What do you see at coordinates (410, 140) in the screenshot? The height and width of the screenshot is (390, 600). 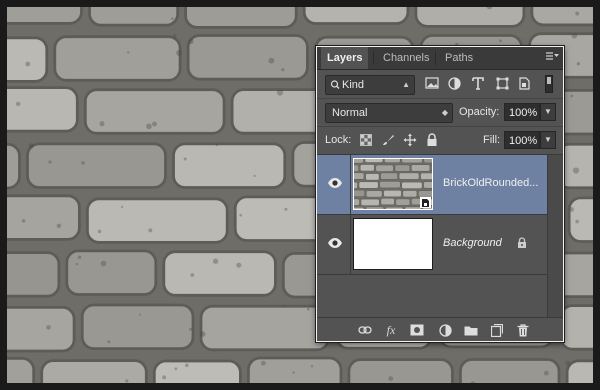 I see `lock-position-icon` at bounding box center [410, 140].